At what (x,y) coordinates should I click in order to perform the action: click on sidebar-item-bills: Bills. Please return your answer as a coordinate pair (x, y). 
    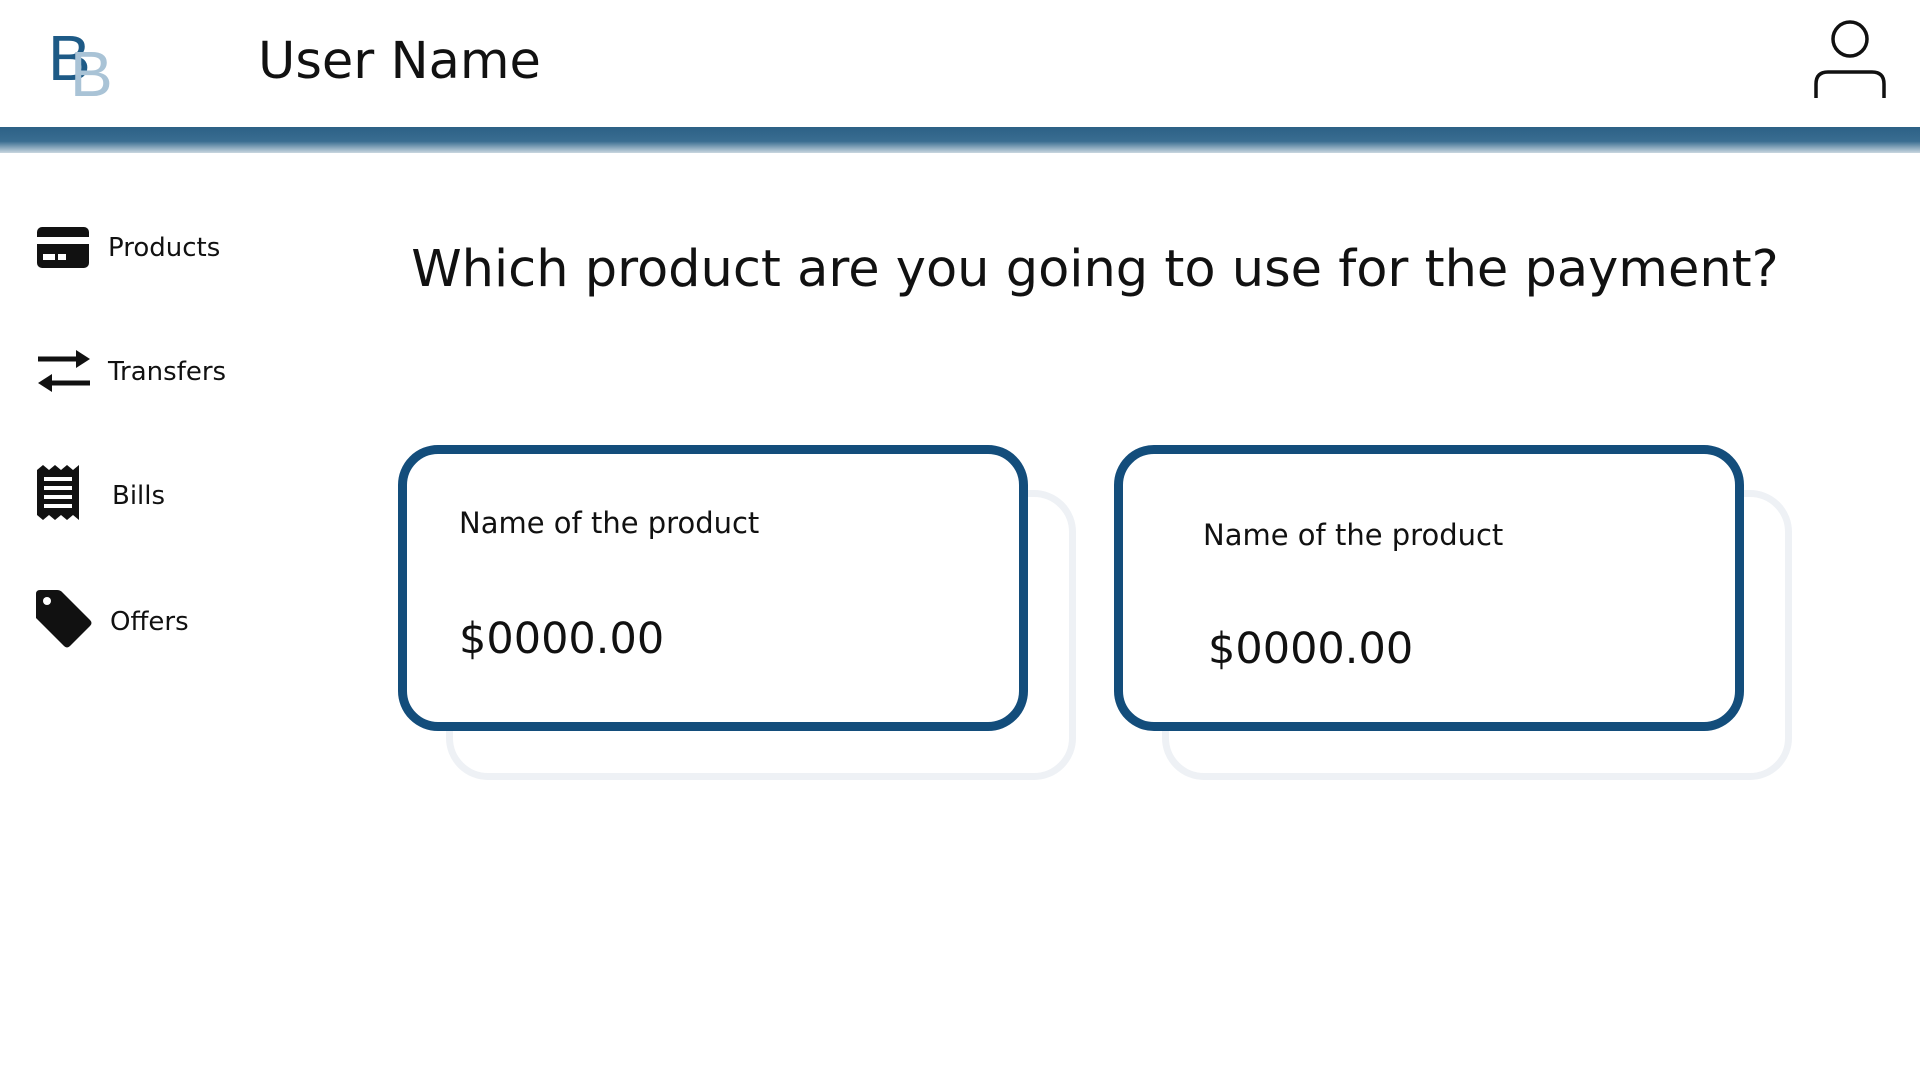
    Looking at the image, I should click on (164, 495).